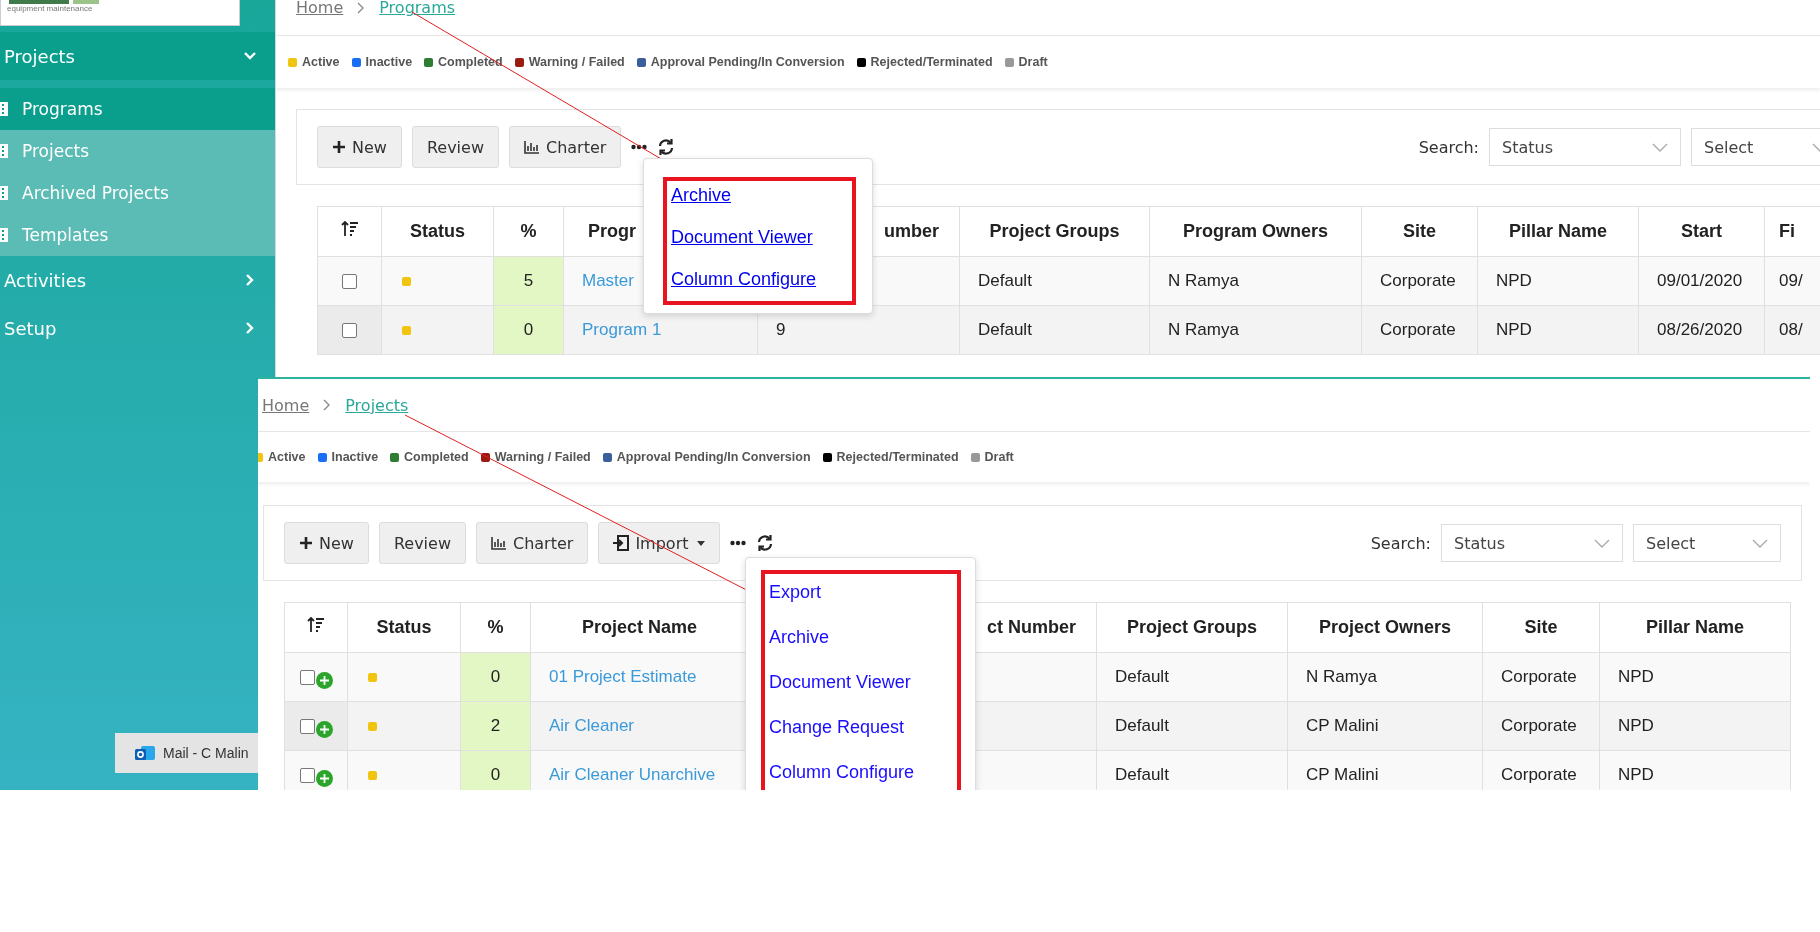  Describe the element at coordinates (1385, 627) in the screenshot. I see `column-header: Project Owners` at that location.